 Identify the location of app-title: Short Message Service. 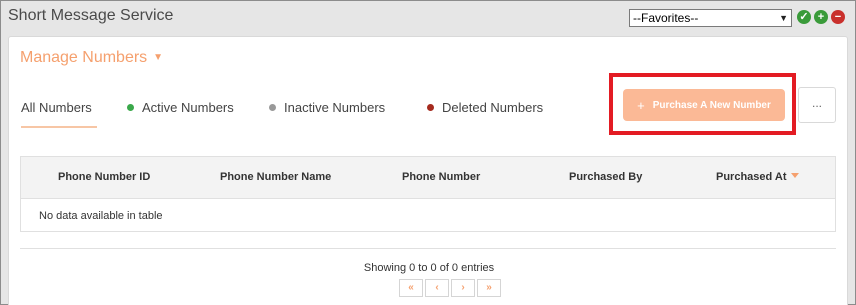
(91, 15).